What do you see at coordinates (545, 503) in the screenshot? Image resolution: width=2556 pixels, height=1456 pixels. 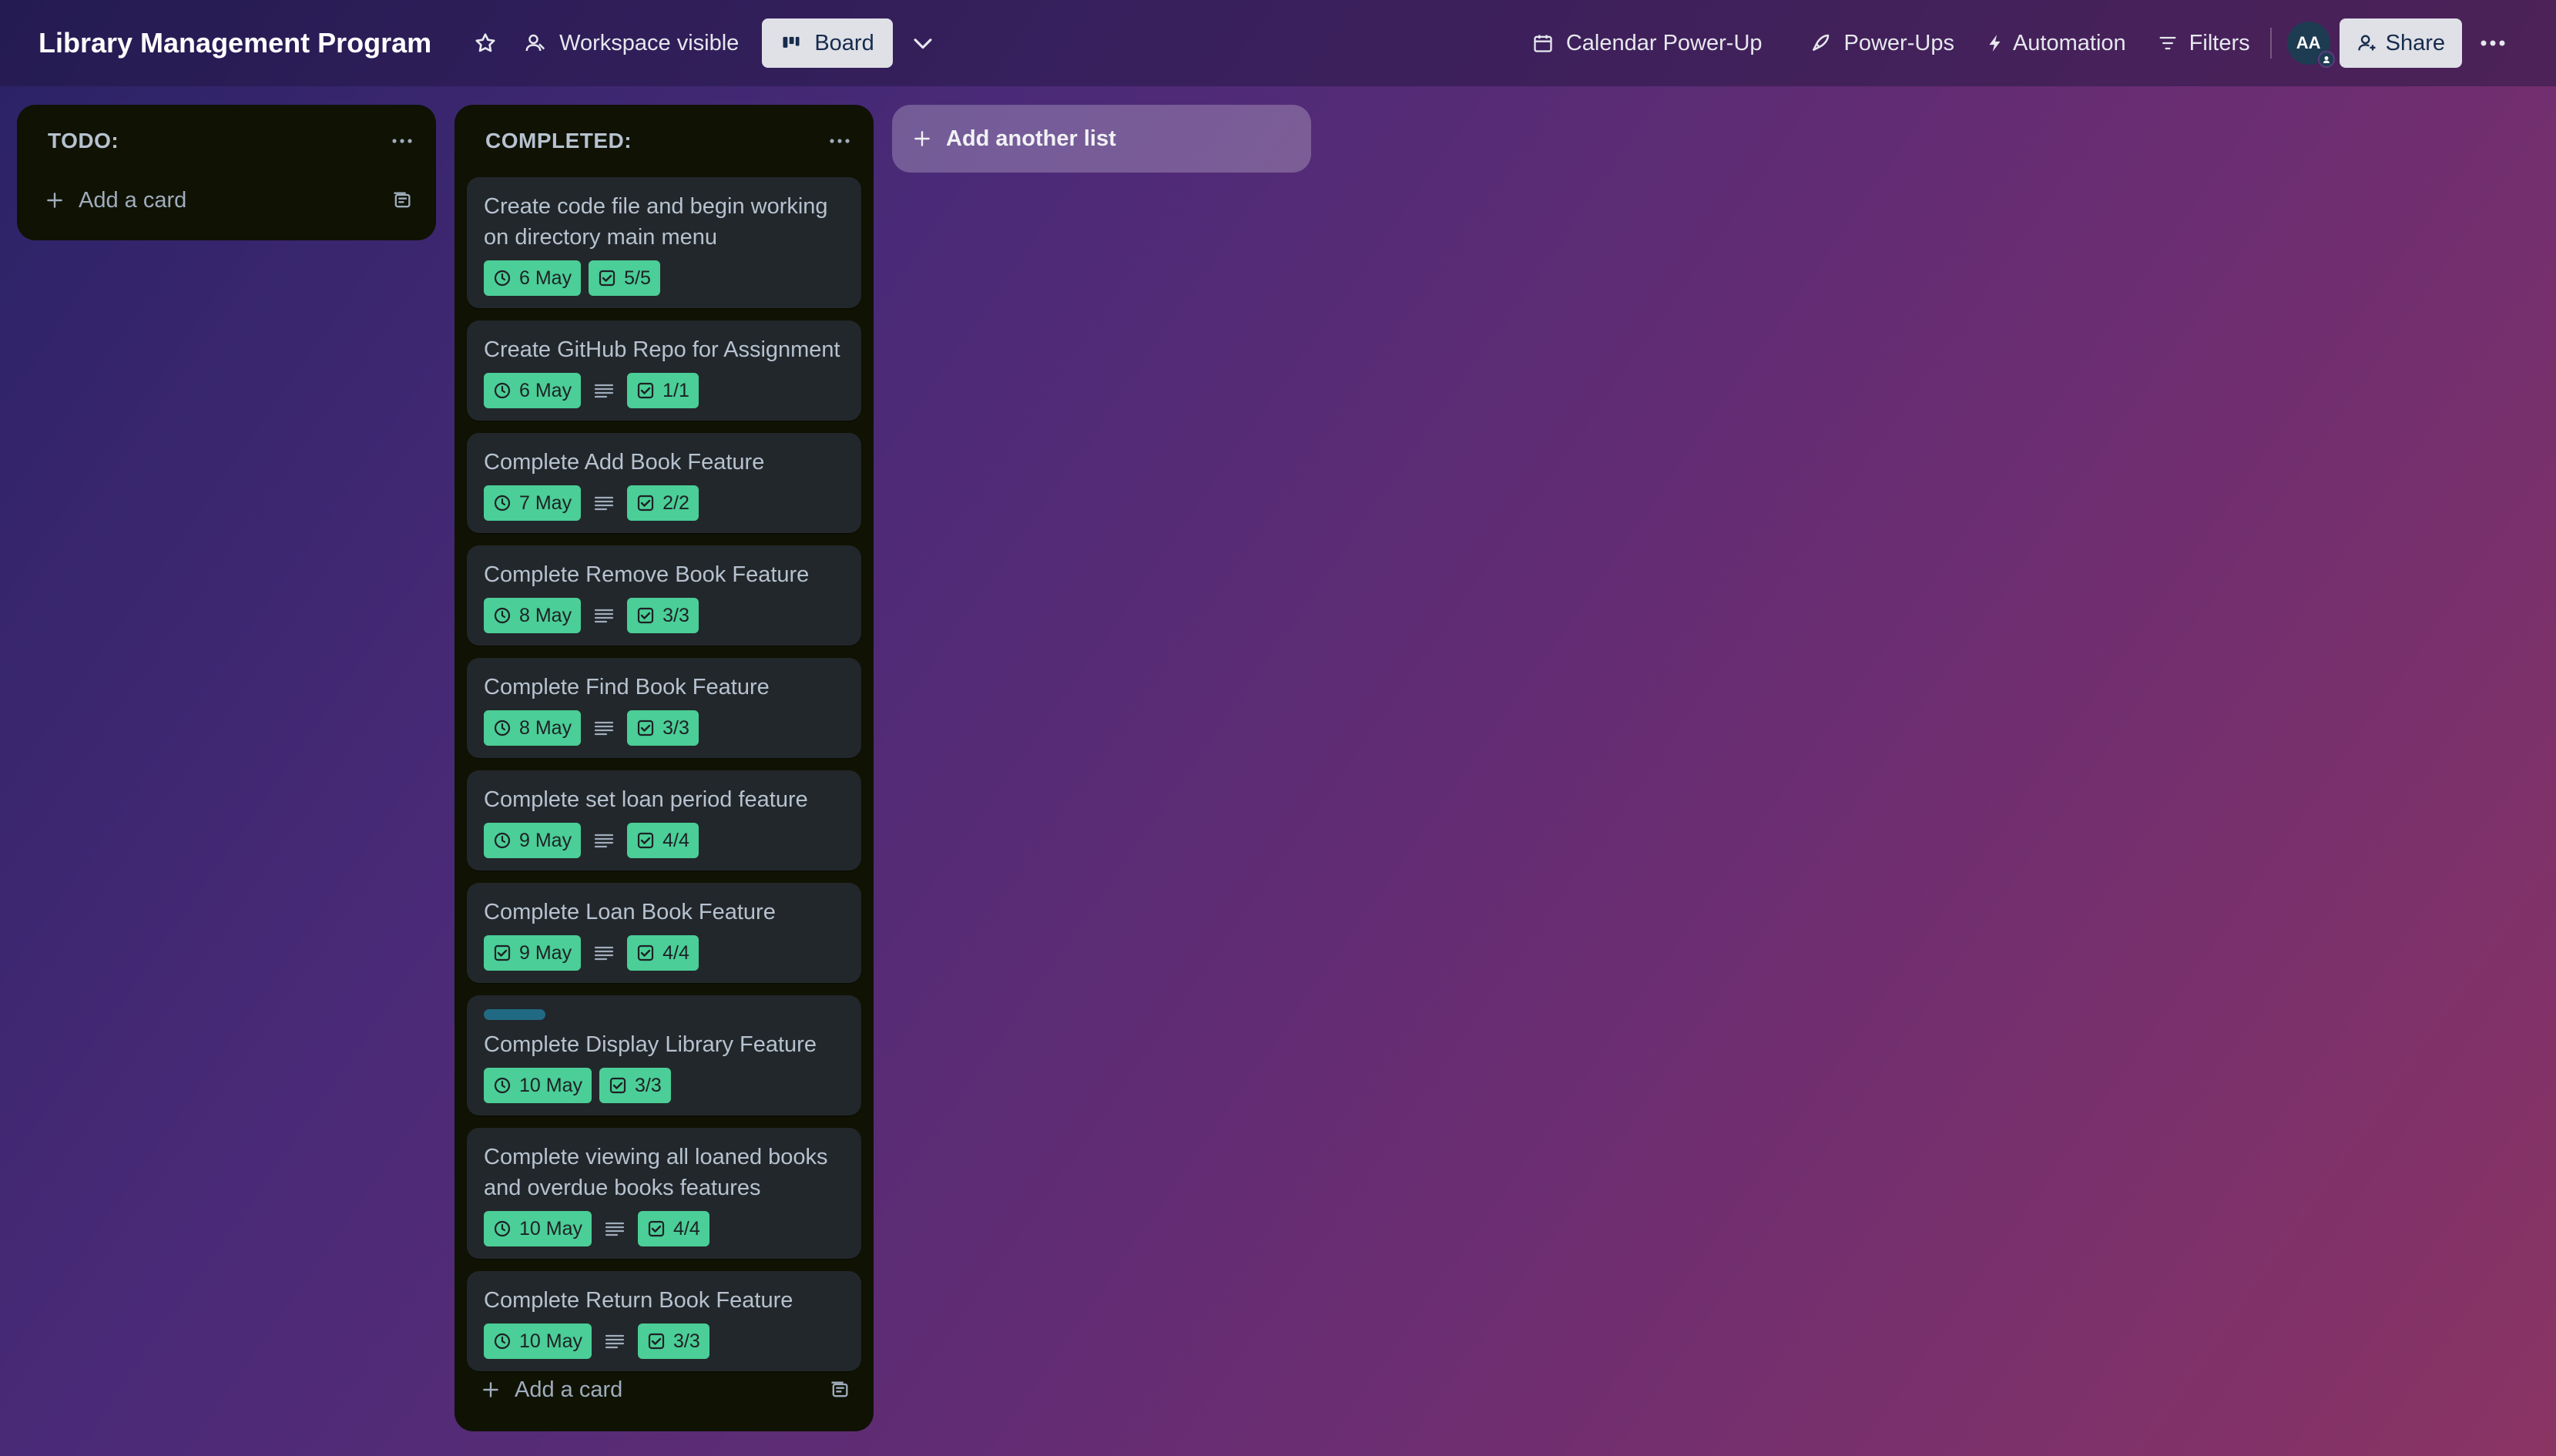 I see `due-date-text: 7 May` at bounding box center [545, 503].